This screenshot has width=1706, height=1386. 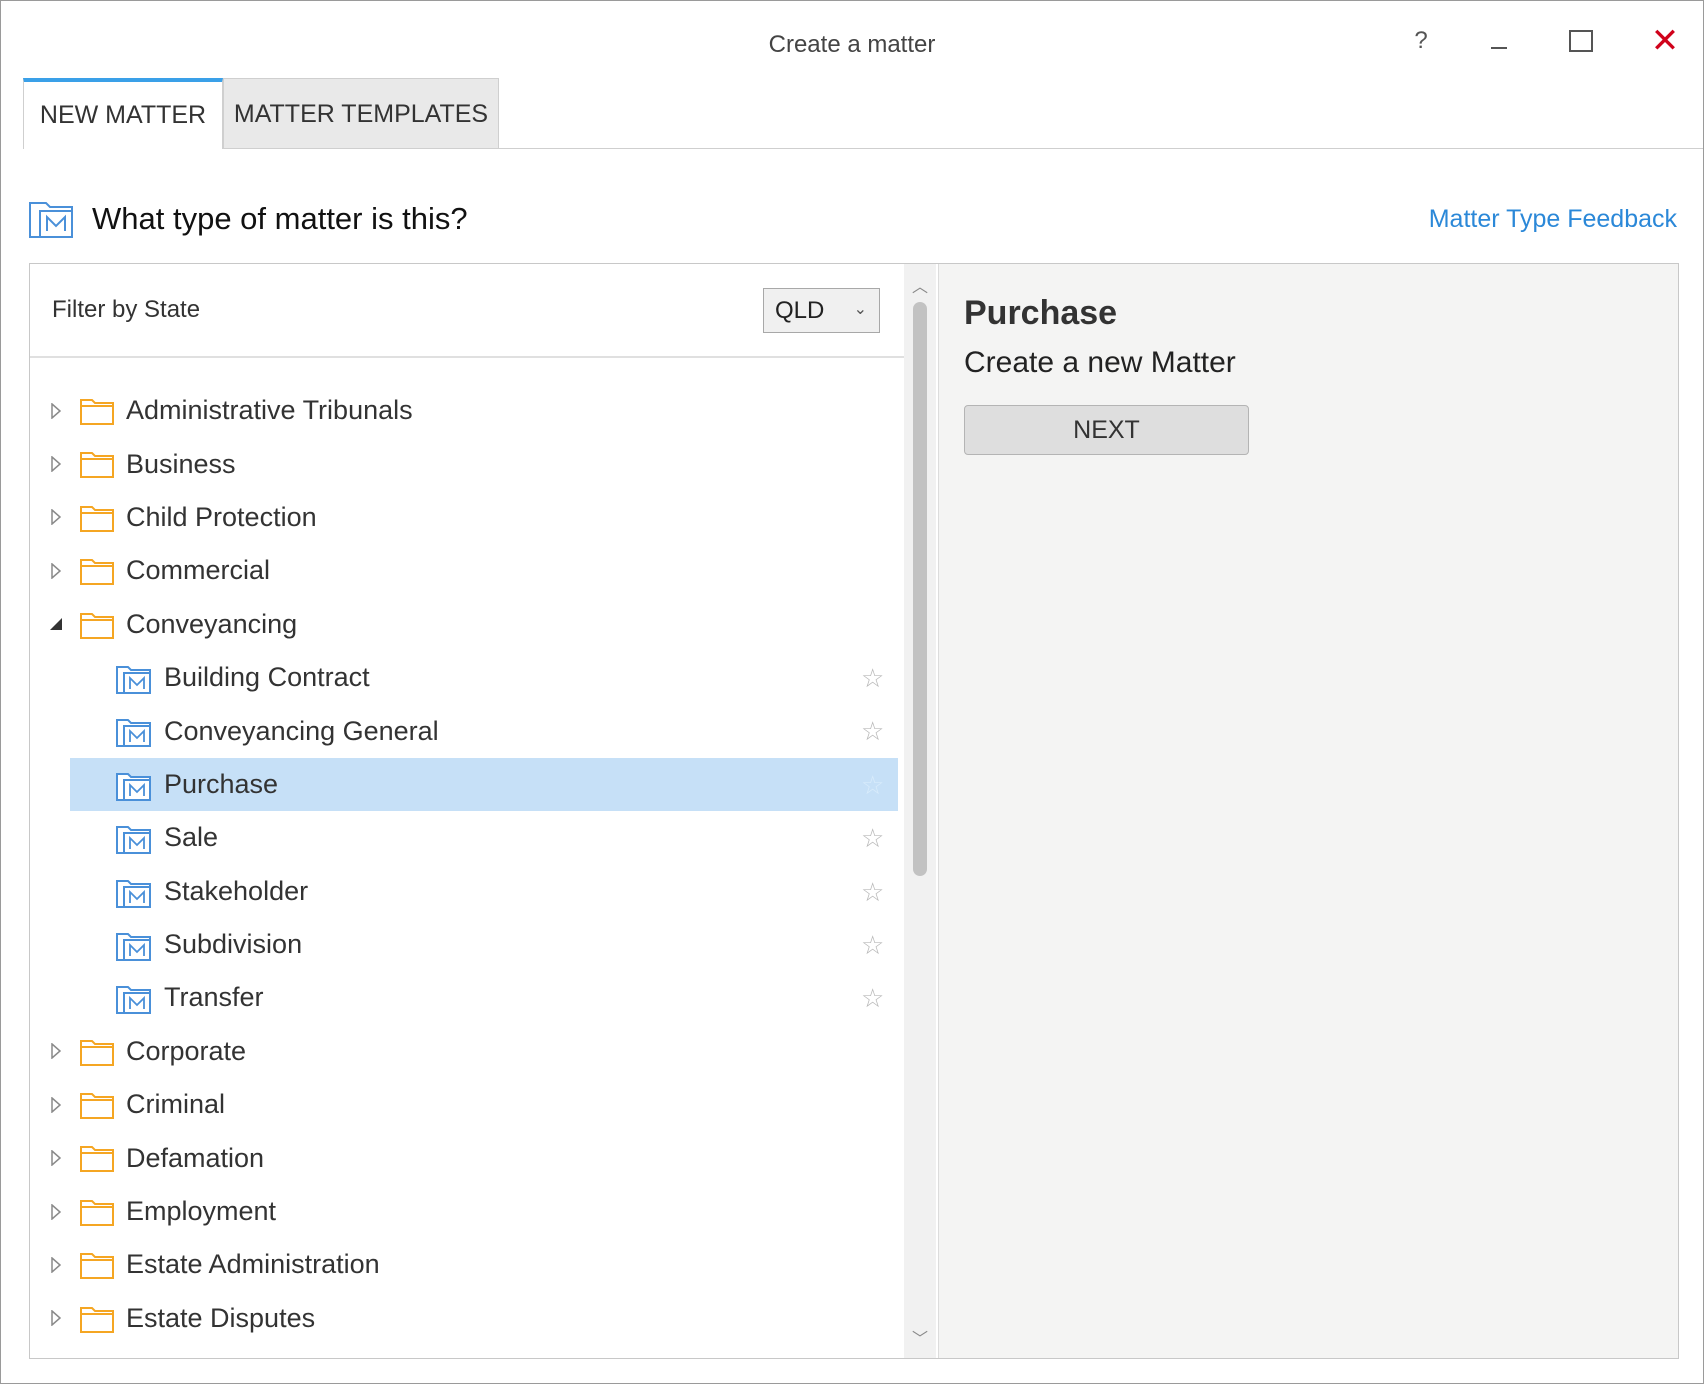 I want to click on tree-item-sale: Sale ☆, so click(x=467, y=837).